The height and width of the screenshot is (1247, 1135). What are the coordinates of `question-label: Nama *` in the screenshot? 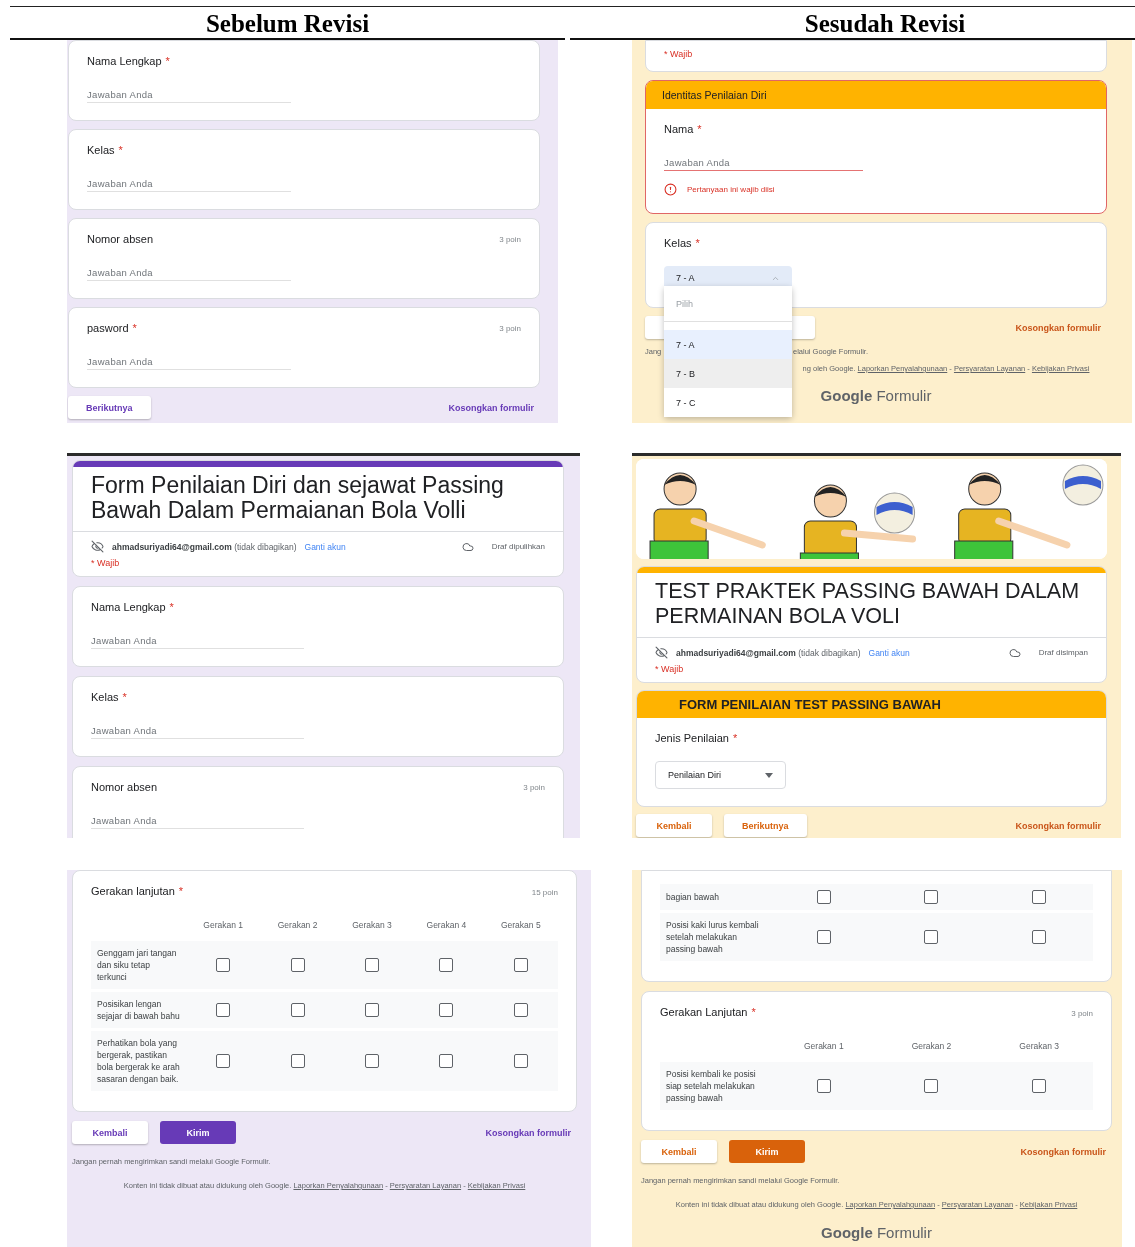 It's located at (683, 129).